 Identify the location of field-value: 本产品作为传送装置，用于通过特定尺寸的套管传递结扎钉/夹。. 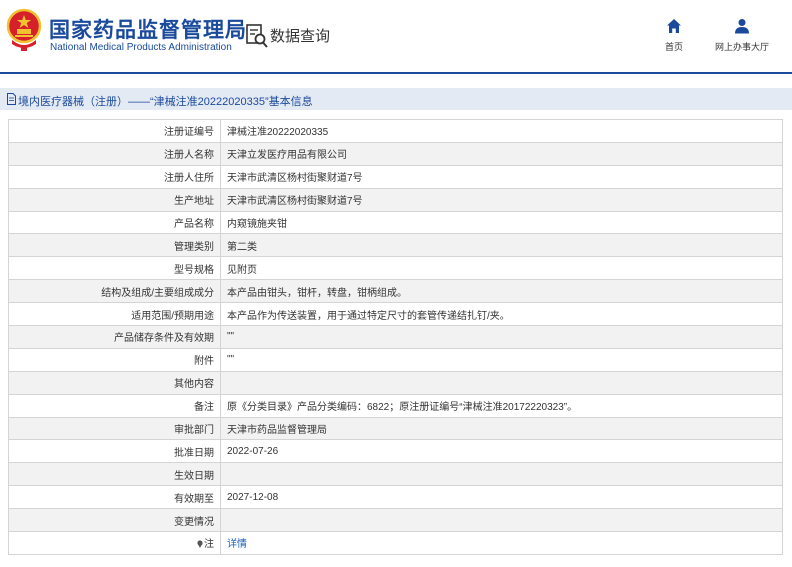
(501, 314).